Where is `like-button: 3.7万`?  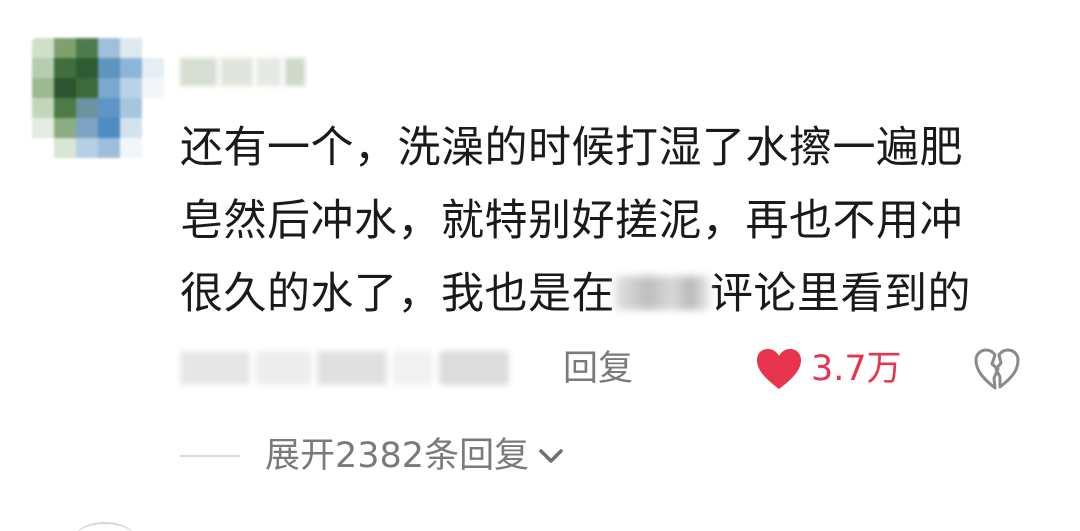
like-button: 3.7万 is located at coordinates (828, 369).